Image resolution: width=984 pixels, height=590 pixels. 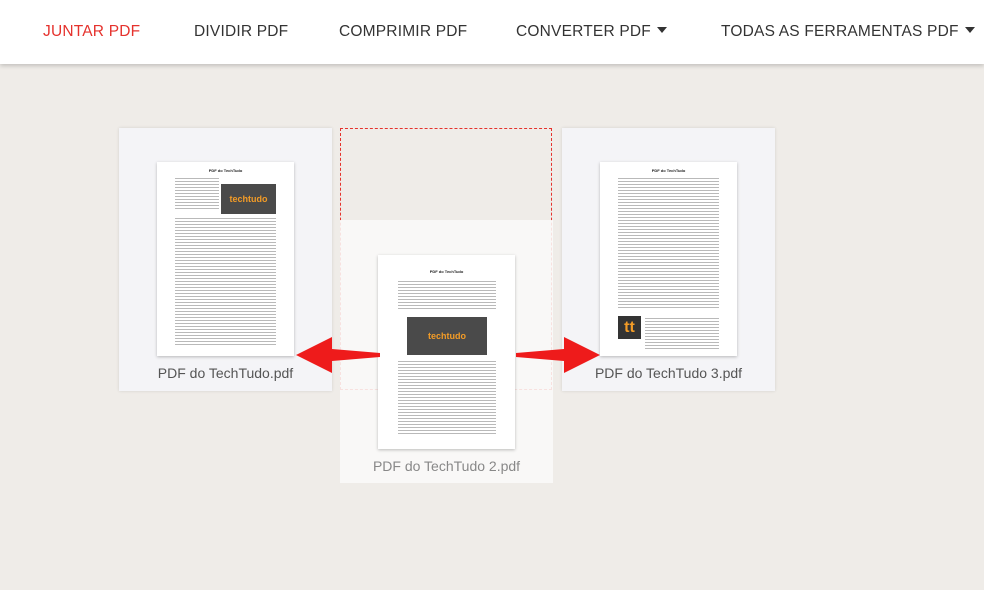 I want to click on nav-label: JUNTAR PDF, so click(x=92, y=31).